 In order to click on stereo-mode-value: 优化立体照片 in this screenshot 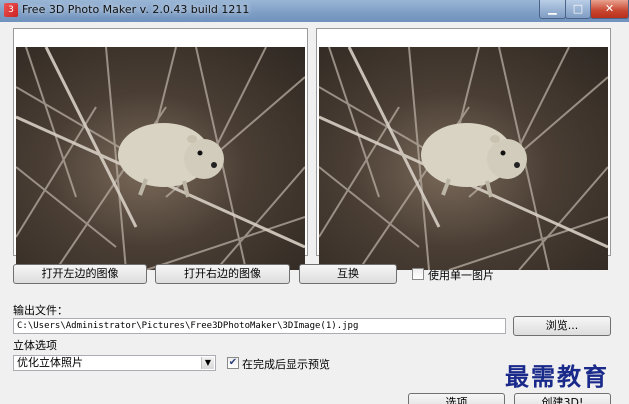, I will do `click(50, 362)`.